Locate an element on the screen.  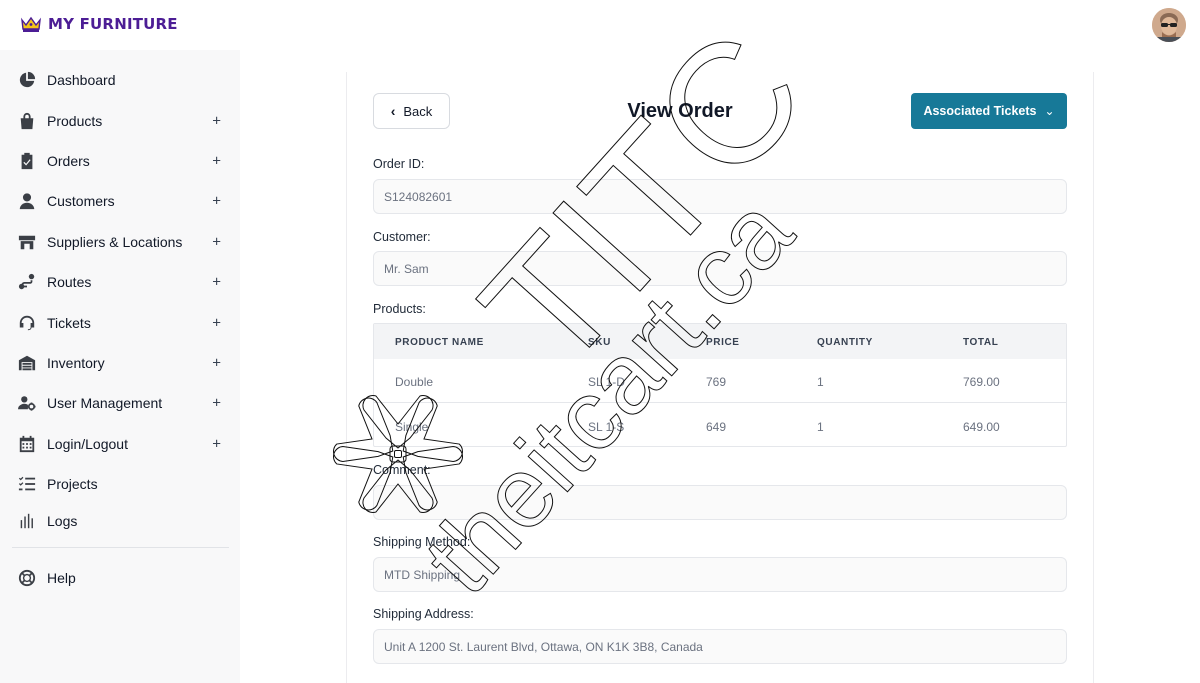
sidebar-item-login-logout: Login/Logout + is located at coordinates (120, 444).